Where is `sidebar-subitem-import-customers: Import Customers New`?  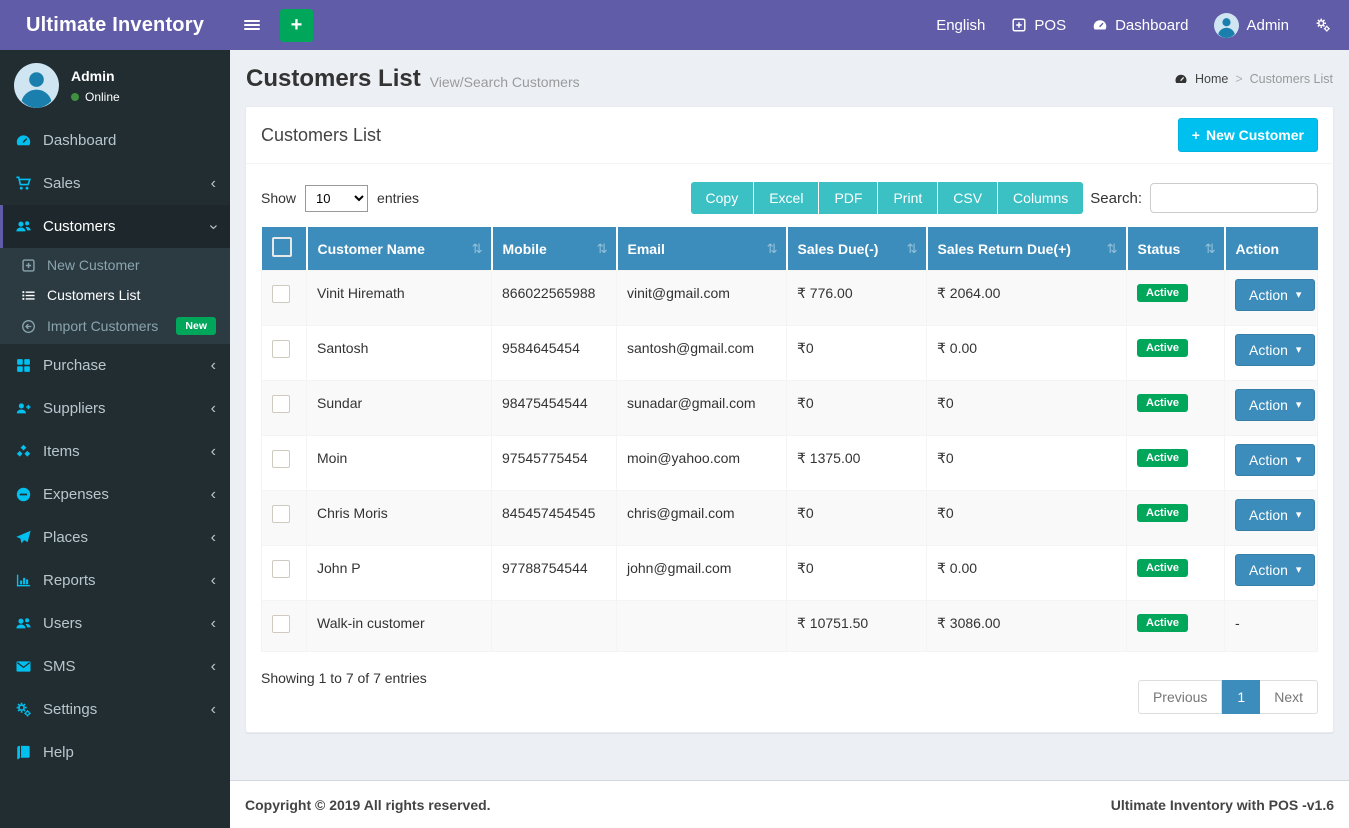 sidebar-subitem-import-customers: Import Customers New is located at coordinates (115, 326).